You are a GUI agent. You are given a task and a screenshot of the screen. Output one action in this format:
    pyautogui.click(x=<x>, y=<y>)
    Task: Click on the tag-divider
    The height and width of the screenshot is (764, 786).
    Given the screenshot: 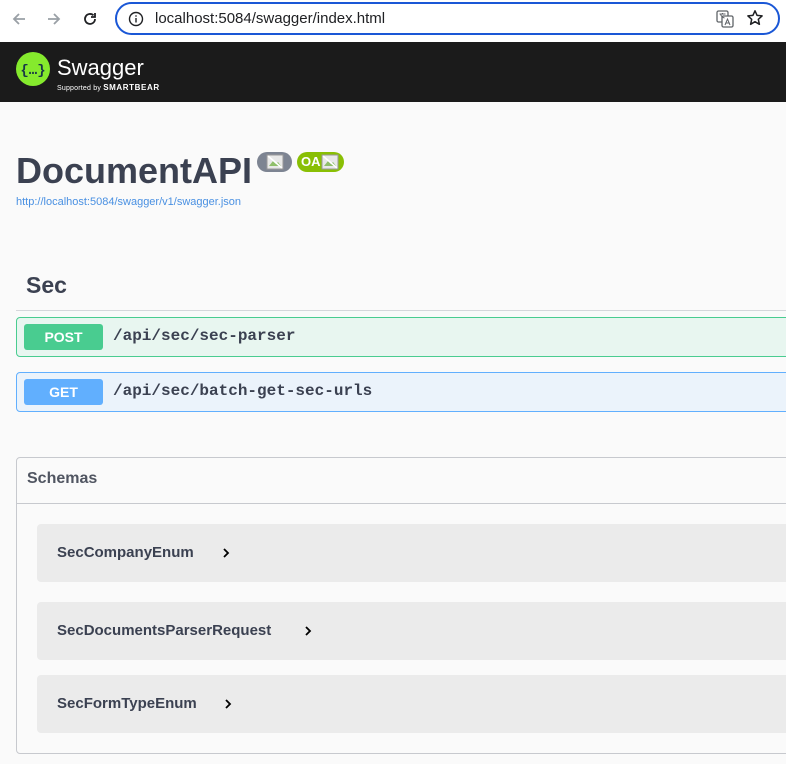 What is the action you would take?
    pyautogui.click(x=401, y=310)
    